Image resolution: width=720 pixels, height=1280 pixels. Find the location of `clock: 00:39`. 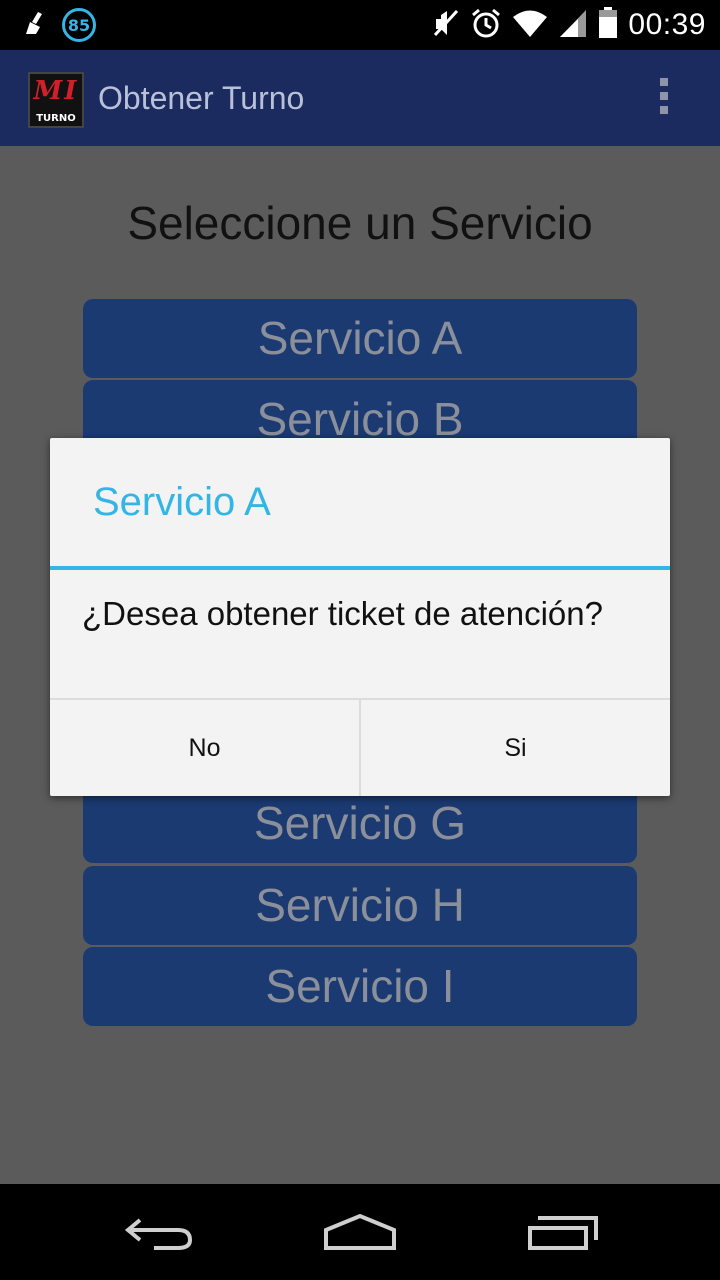

clock: 00:39 is located at coordinates (667, 24).